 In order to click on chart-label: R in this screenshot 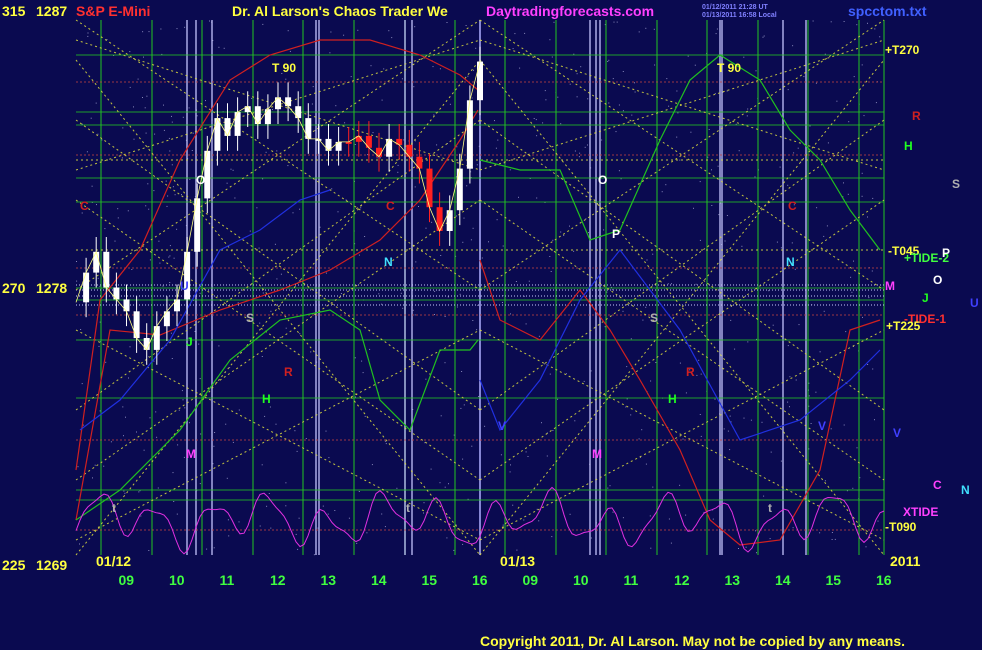, I will do `click(288, 372)`.